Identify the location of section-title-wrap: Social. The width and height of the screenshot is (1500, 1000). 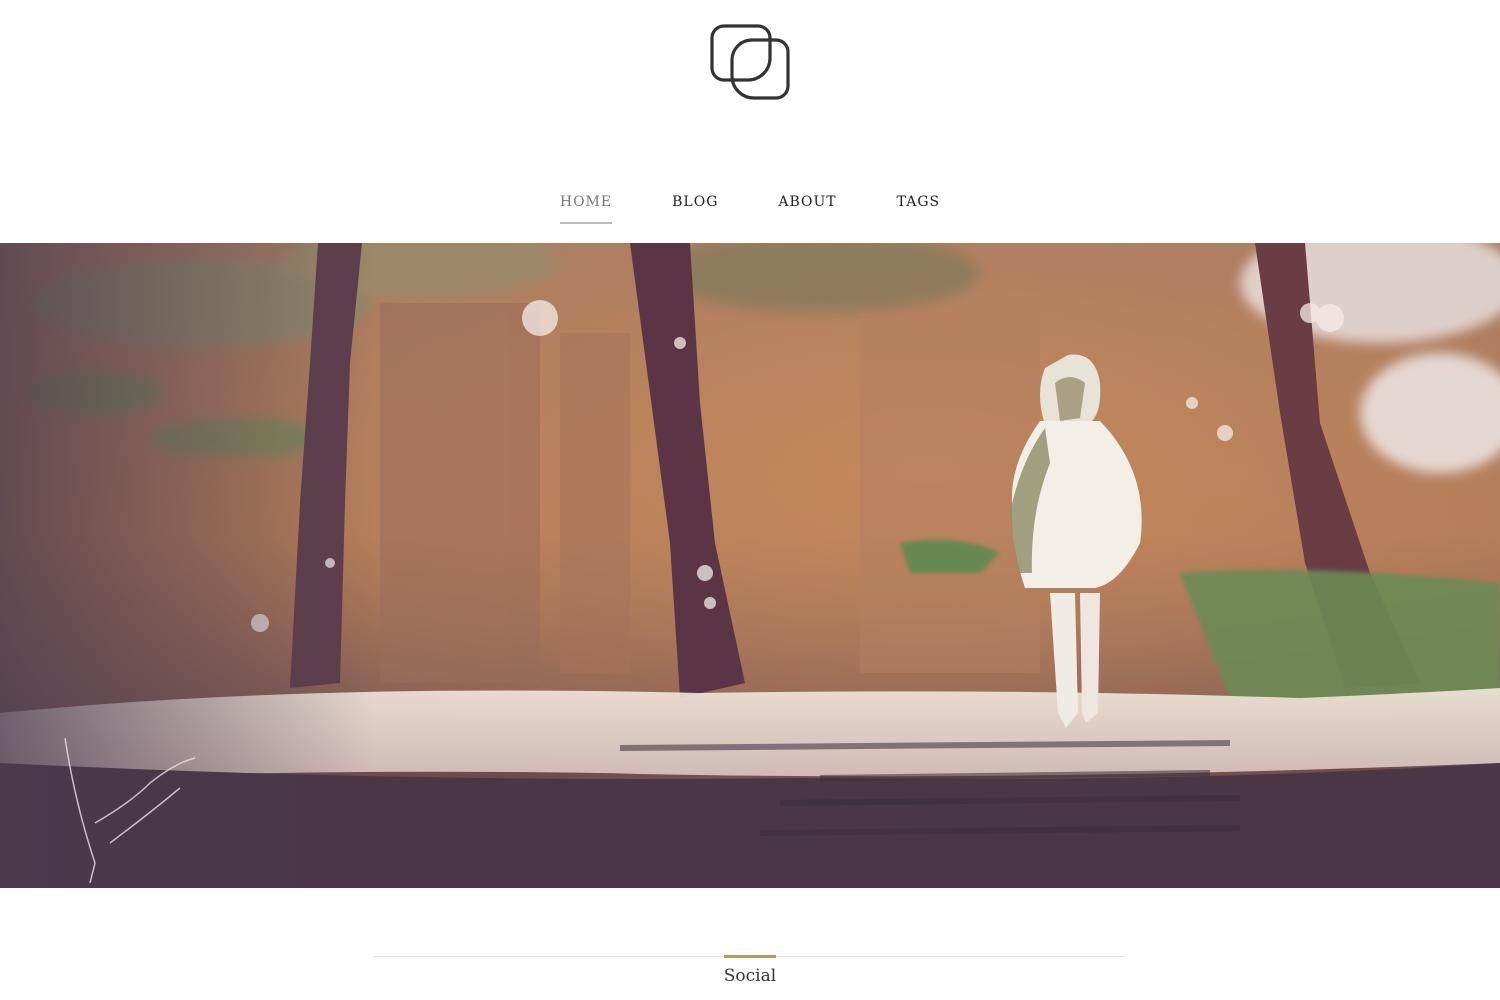
(750, 970).